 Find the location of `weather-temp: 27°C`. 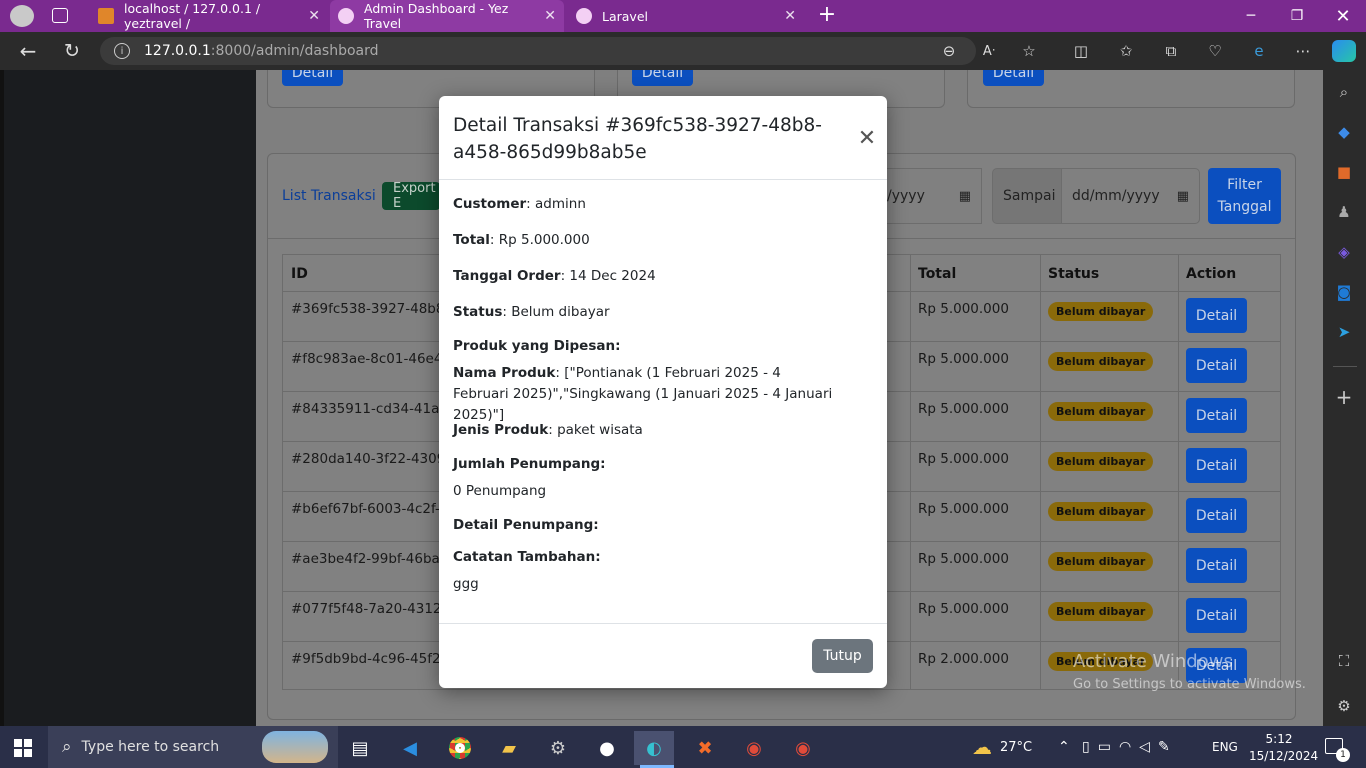

weather-temp: 27°C is located at coordinates (1016, 747).